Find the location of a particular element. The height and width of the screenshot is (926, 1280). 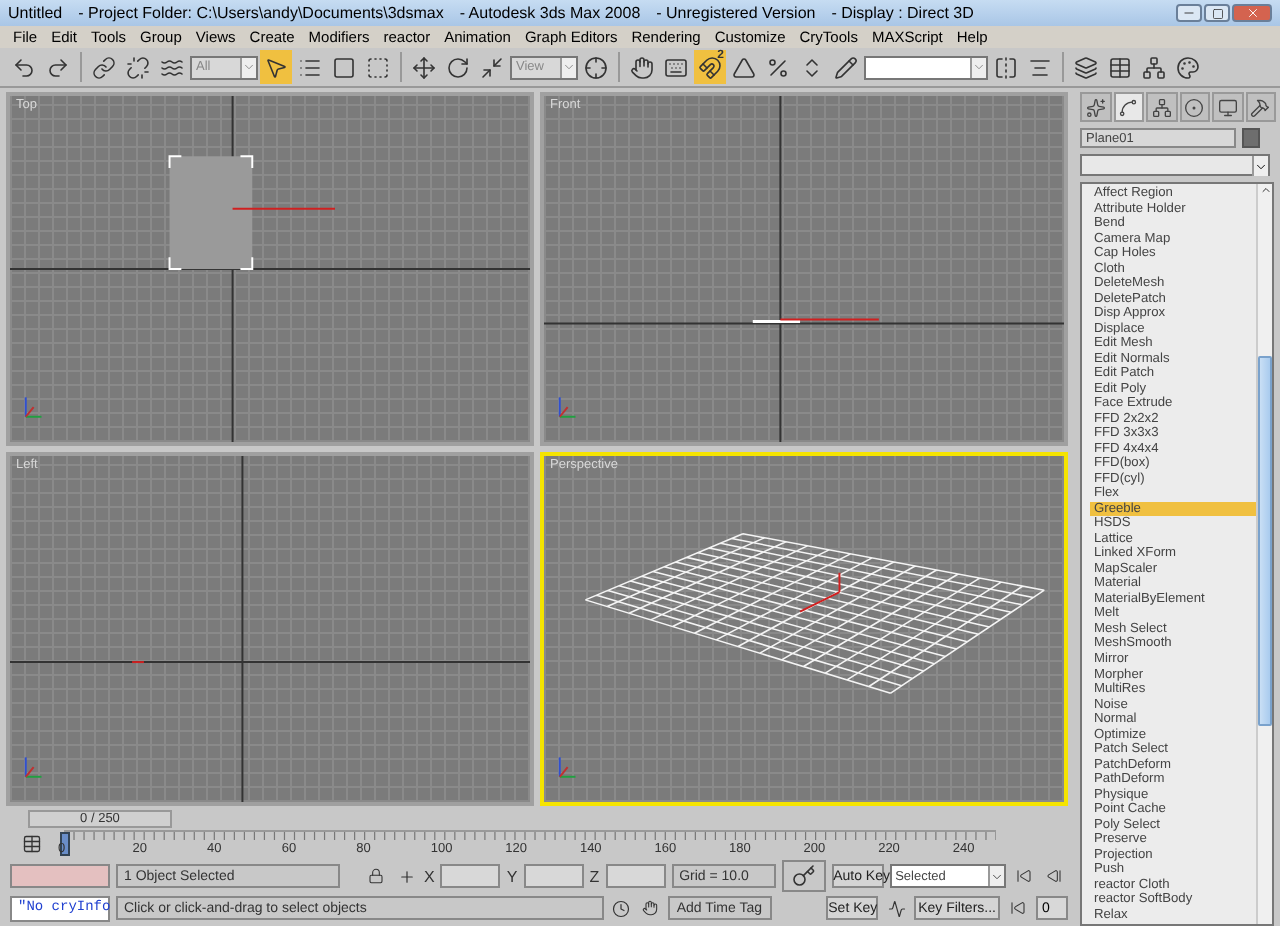

target-icon is located at coordinates (1194, 107).